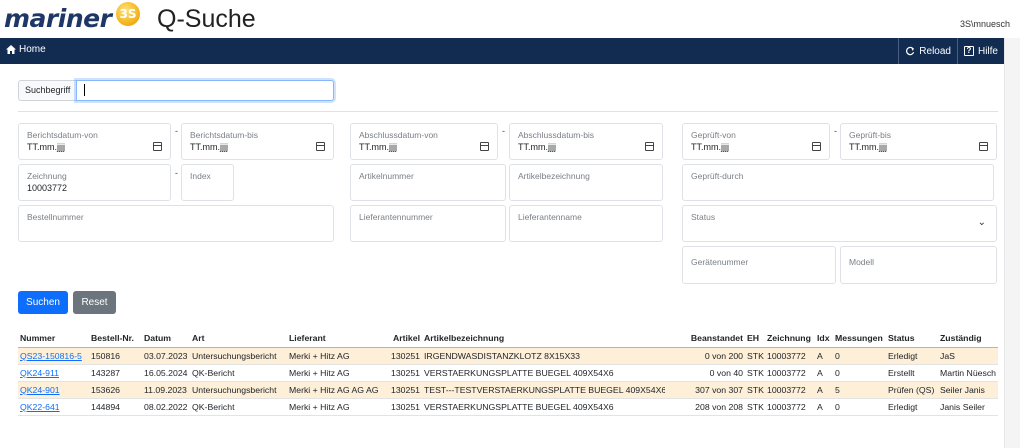  What do you see at coordinates (39, 373) in the screenshot?
I see `report-link: QK24-911` at bounding box center [39, 373].